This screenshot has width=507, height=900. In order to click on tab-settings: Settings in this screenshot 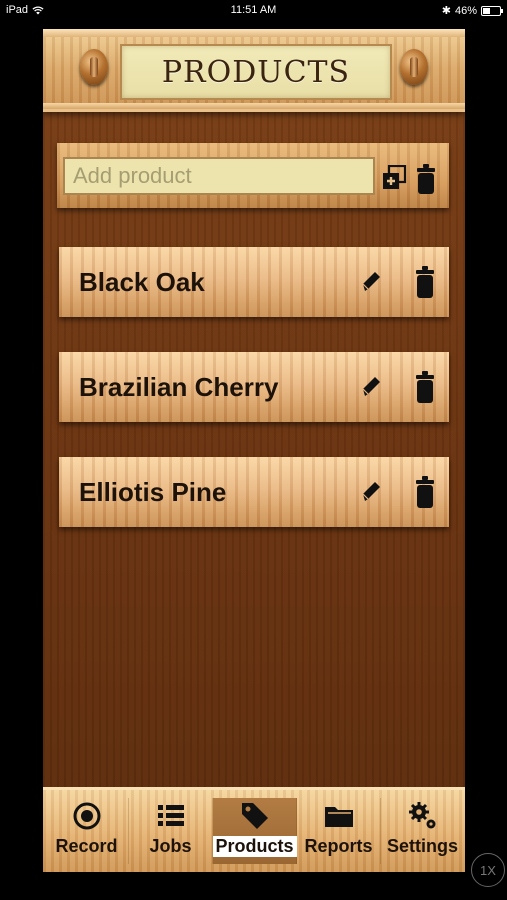, I will do `click(422, 831)`.